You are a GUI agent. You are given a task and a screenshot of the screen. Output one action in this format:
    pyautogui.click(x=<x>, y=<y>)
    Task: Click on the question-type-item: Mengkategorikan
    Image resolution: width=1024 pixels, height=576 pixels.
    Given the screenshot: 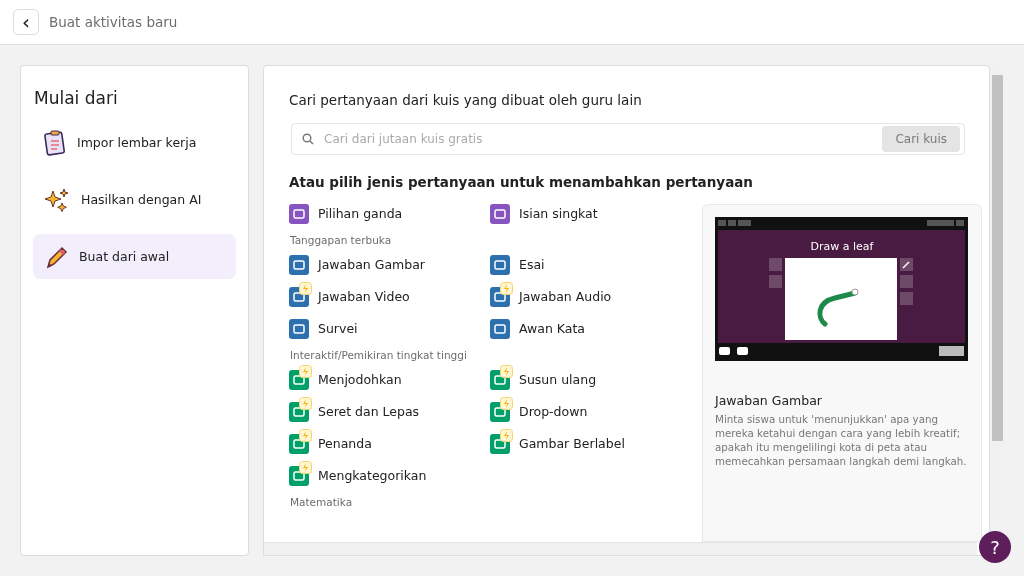 What is the action you would take?
    pyautogui.click(x=389, y=473)
    